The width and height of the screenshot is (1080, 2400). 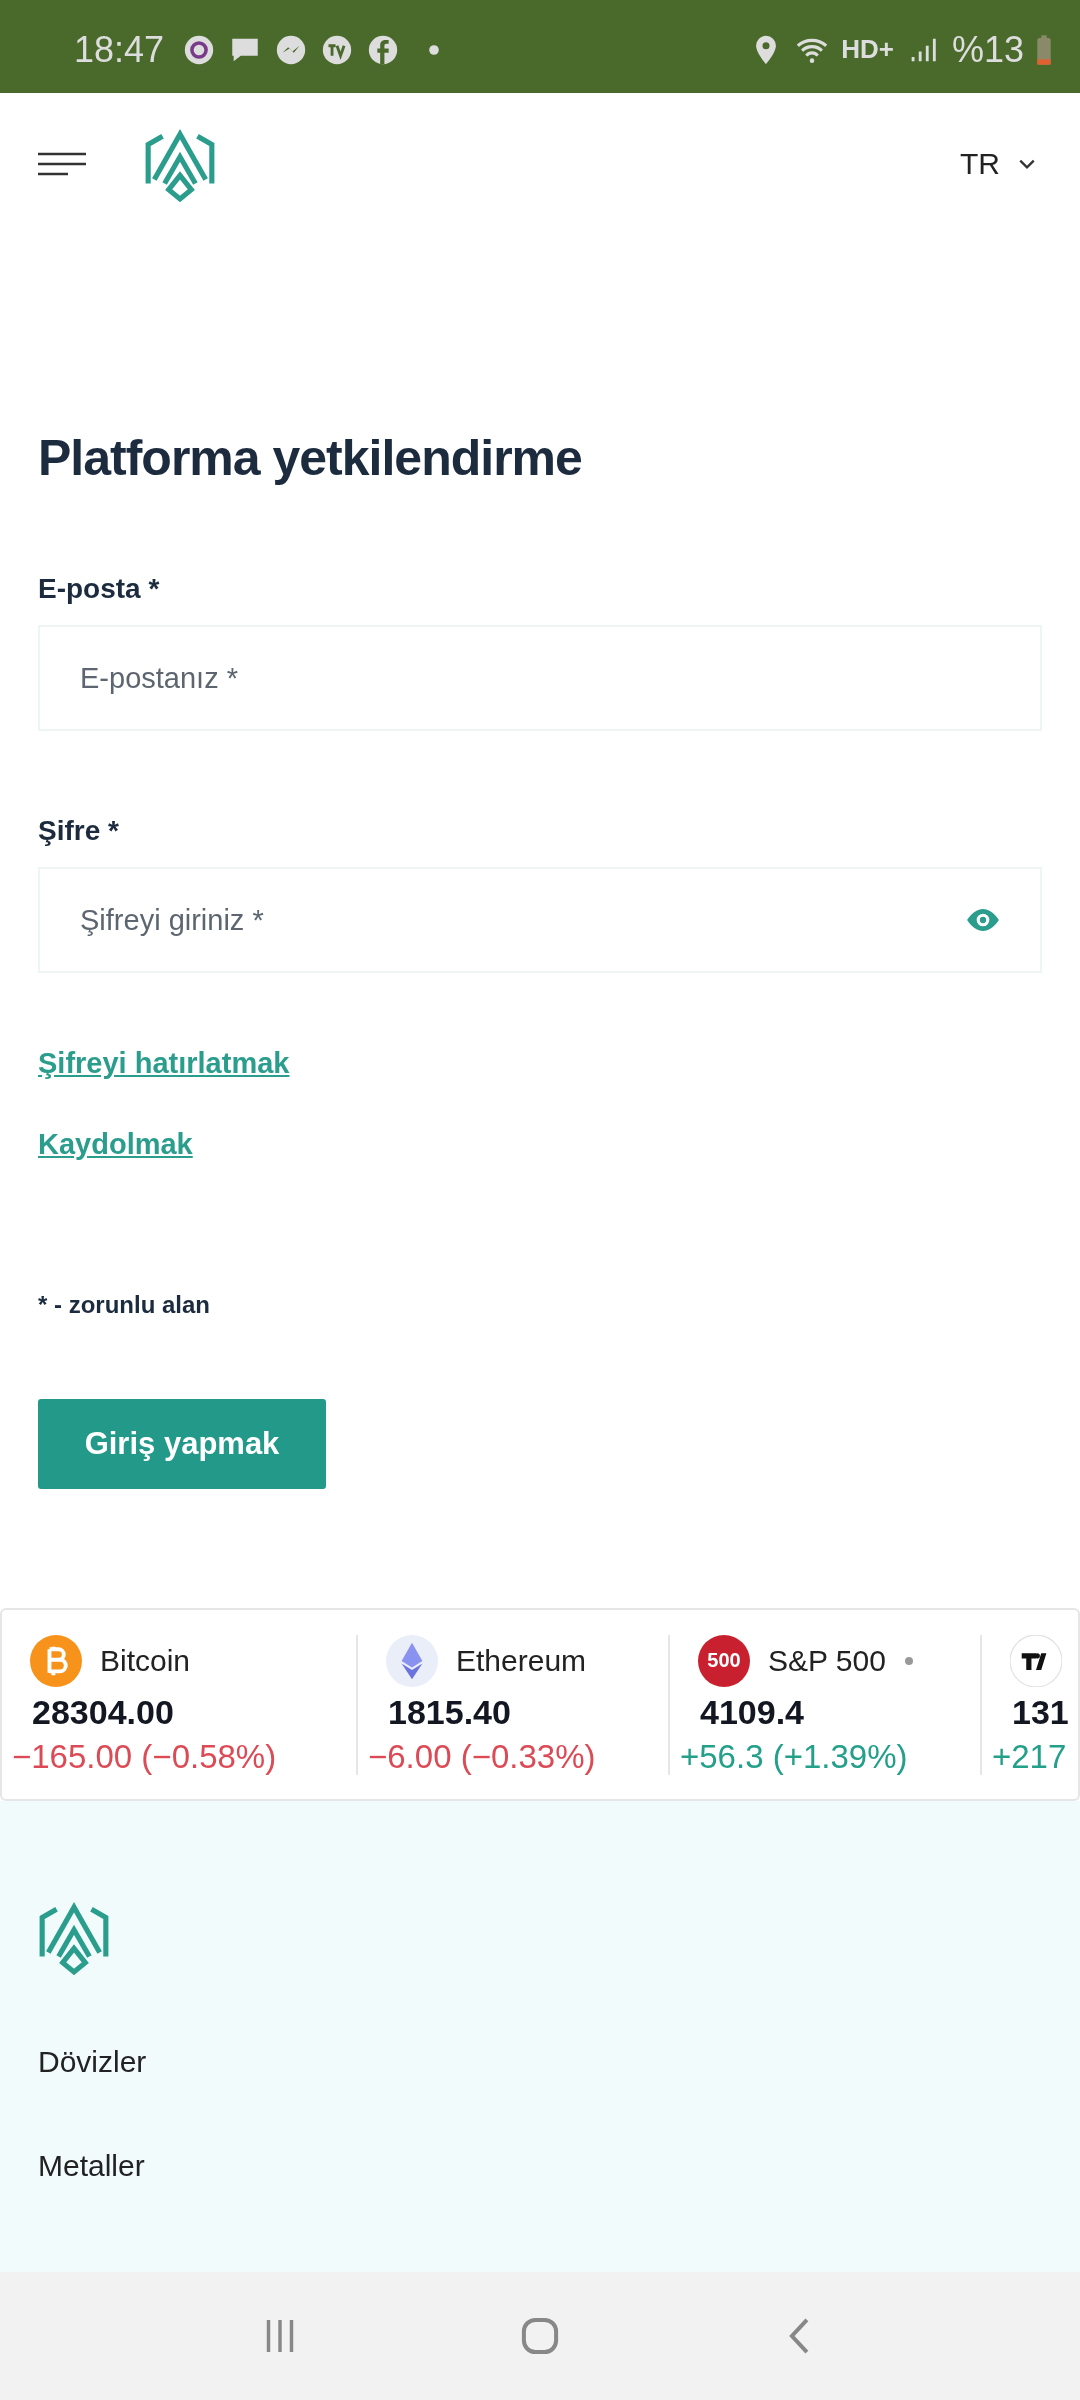 I want to click on asset-price: 1815.40, so click(x=449, y=1712).